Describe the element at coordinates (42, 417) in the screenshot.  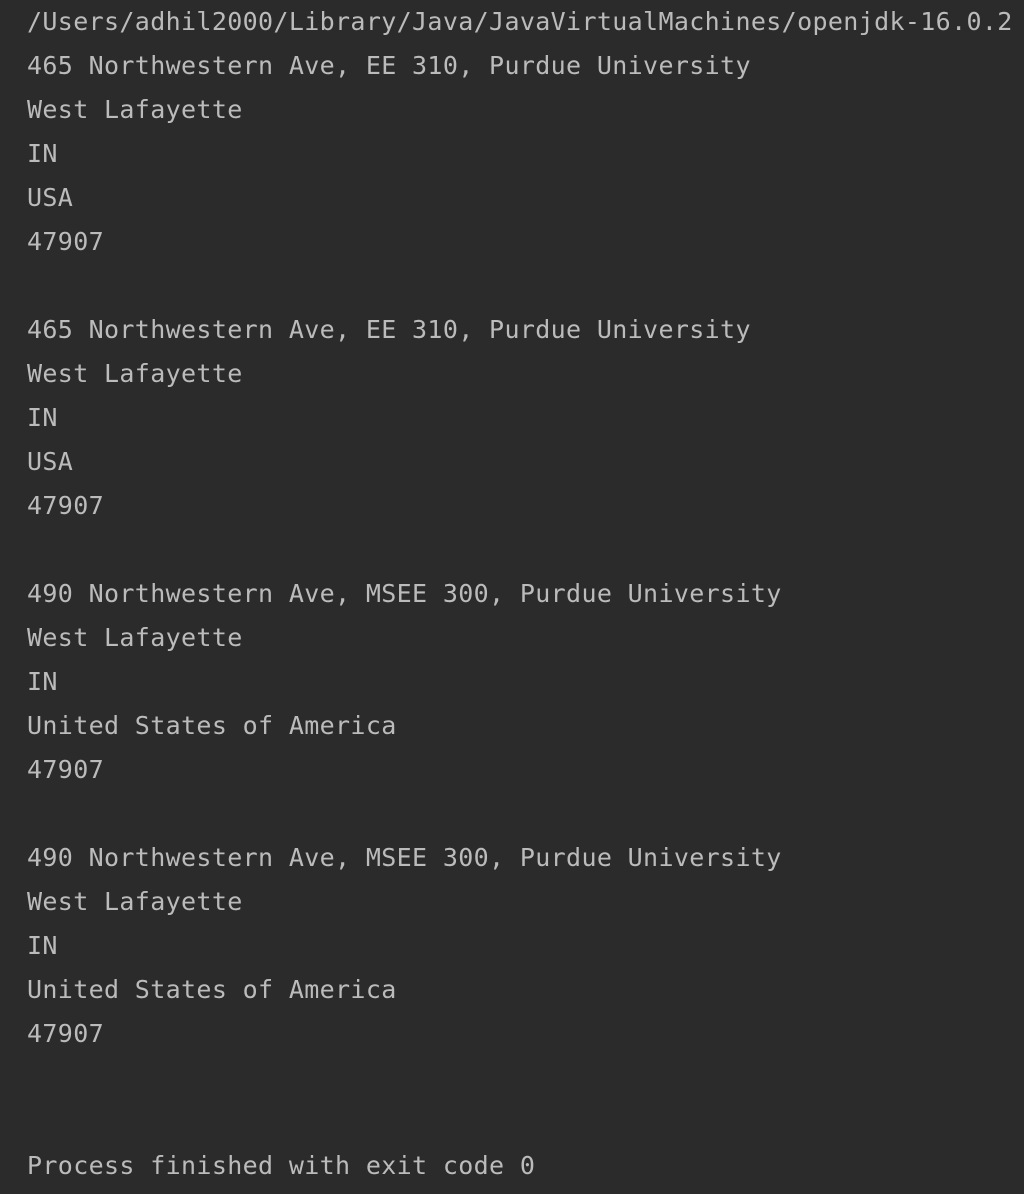
I see `record-2-state: IN` at that location.